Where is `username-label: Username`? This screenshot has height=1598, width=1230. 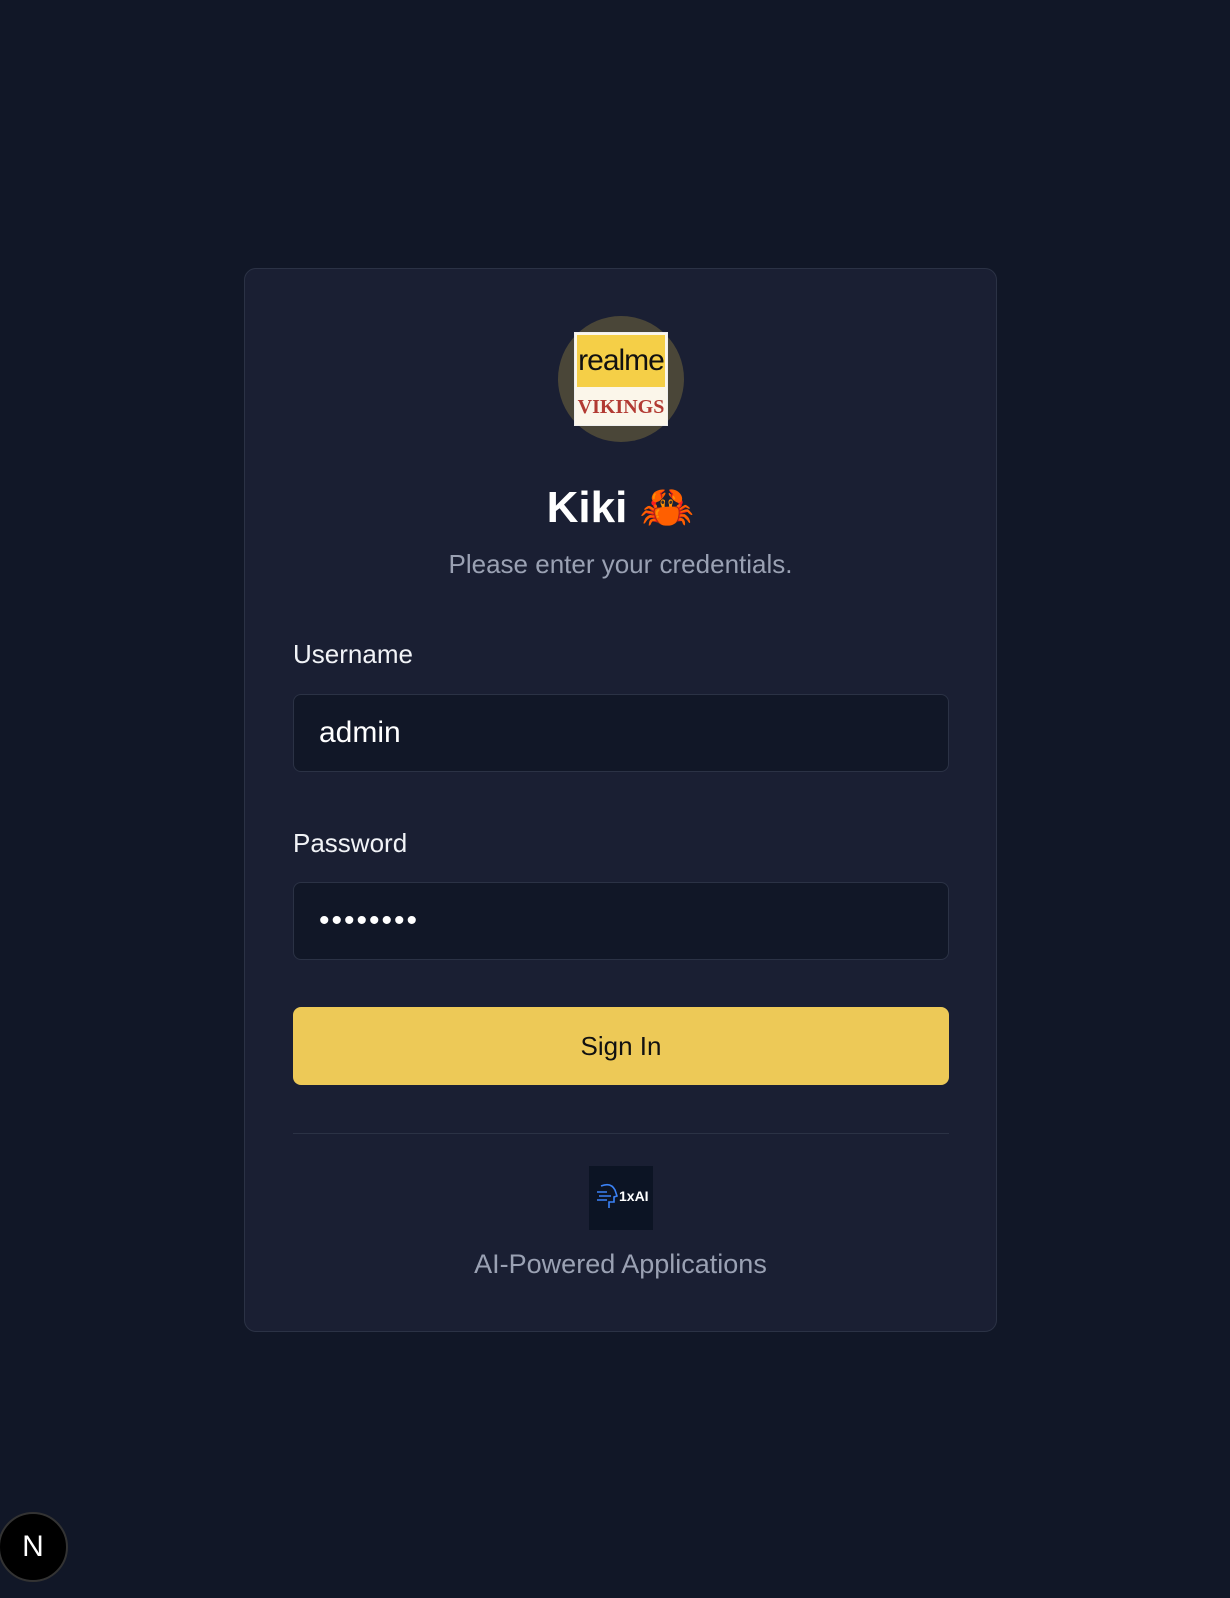 username-label: Username is located at coordinates (353, 654).